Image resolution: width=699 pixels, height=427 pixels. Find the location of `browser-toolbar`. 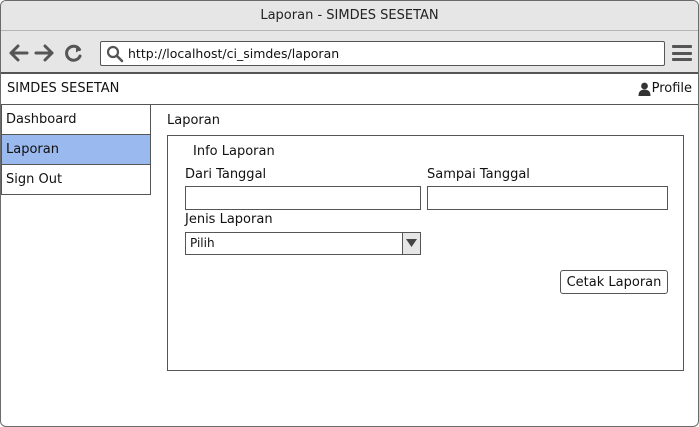

browser-toolbar is located at coordinates (349, 52).